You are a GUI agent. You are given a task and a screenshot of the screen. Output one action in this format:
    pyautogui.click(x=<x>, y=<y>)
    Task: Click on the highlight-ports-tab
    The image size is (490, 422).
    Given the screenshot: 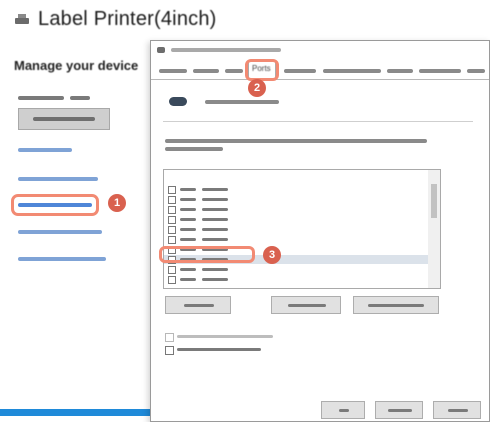 What is the action you would take?
    pyautogui.click(x=262, y=70)
    